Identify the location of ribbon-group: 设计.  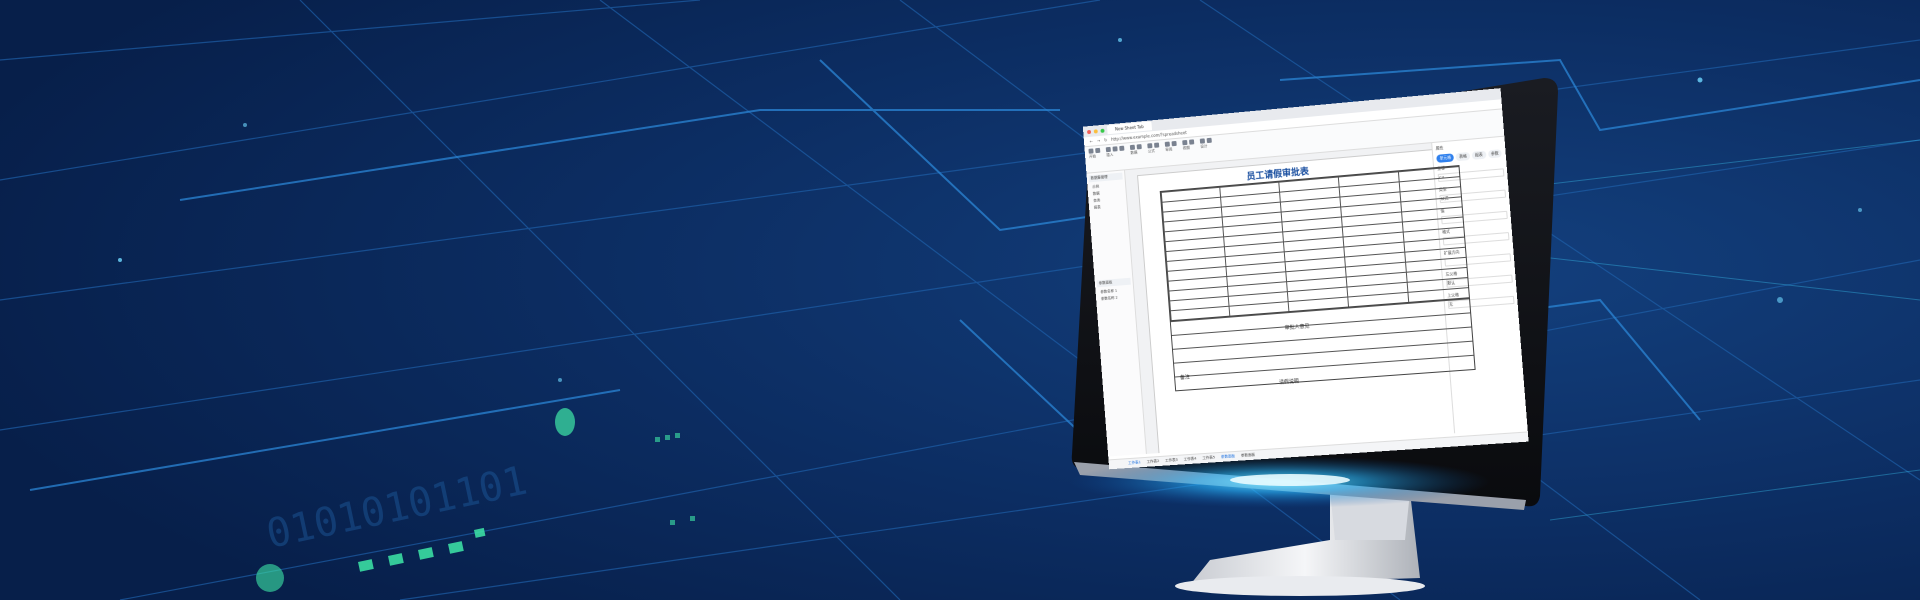
(1206, 143).